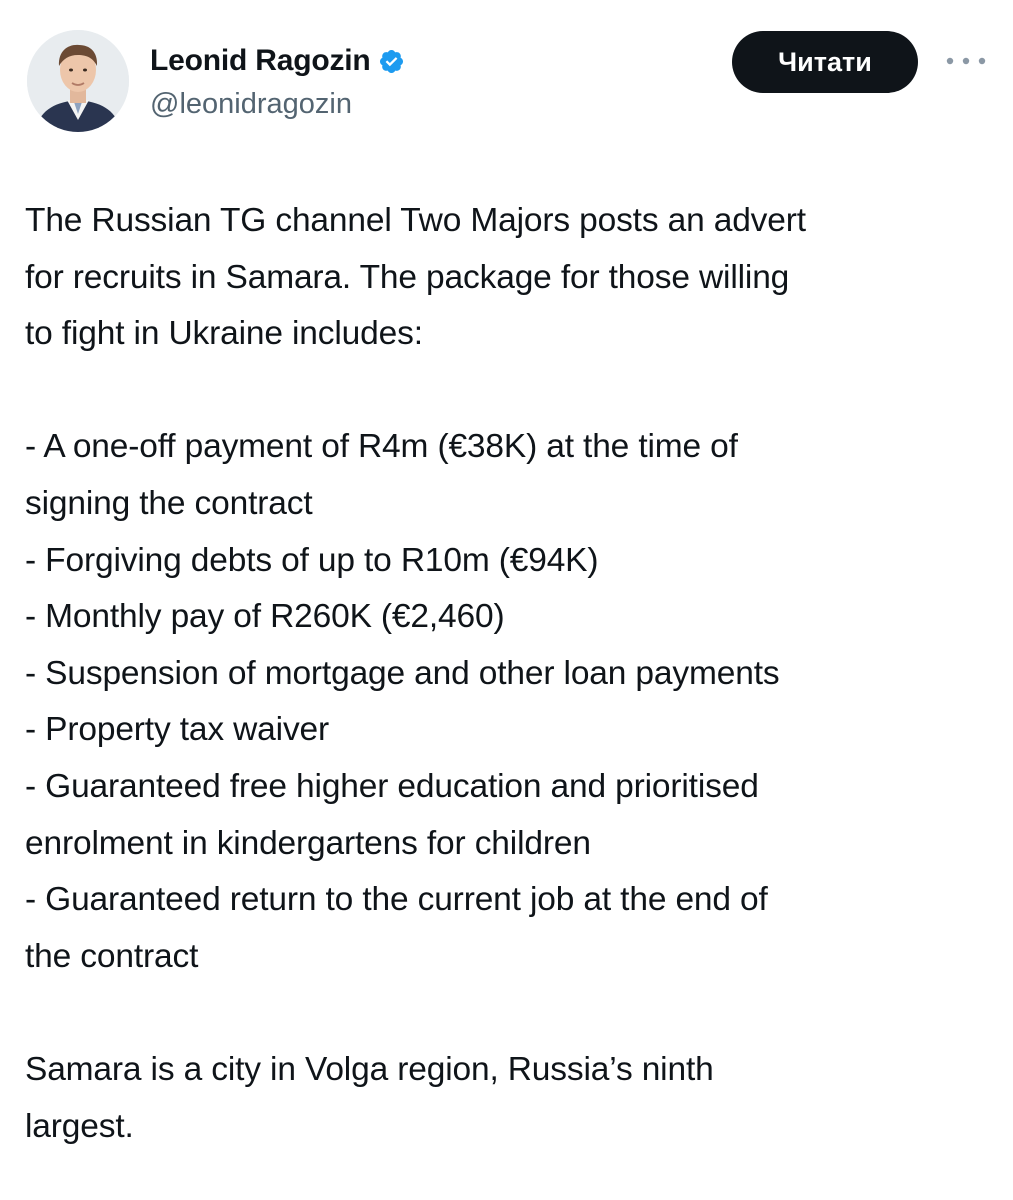  Describe the element at coordinates (112, 956) in the screenshot. I see `list-item-line: the contract` at that location.